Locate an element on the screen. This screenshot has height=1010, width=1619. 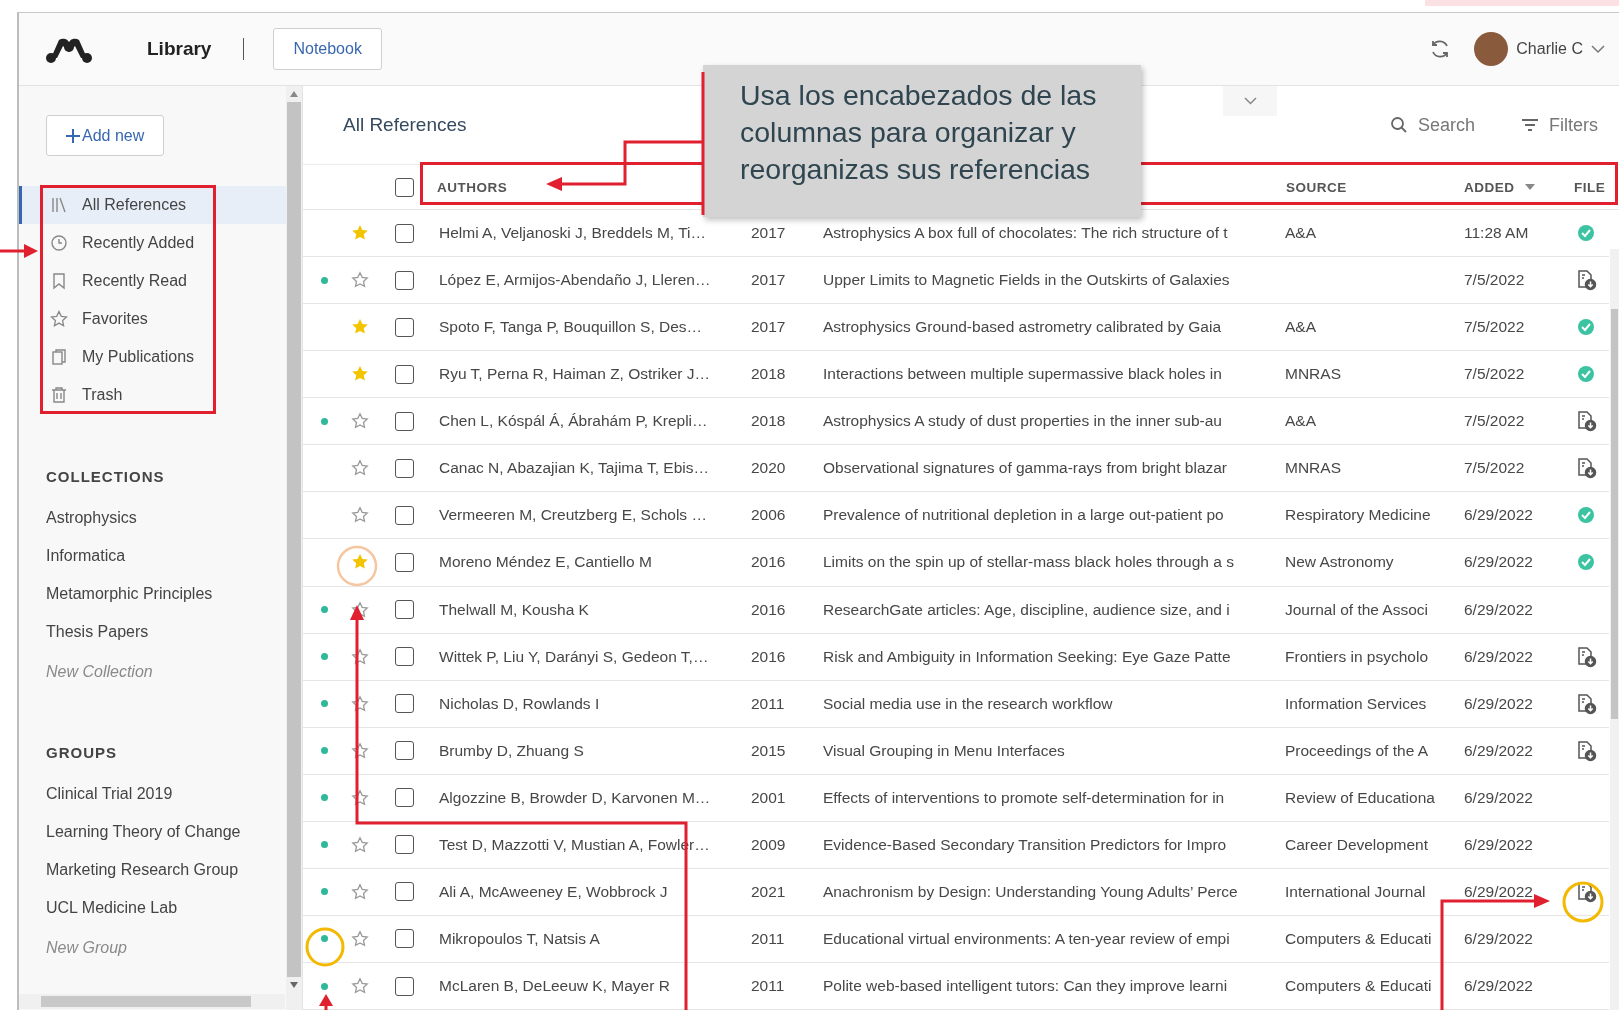
sidebar-item-label: All References is located at coordinates (134, 205).